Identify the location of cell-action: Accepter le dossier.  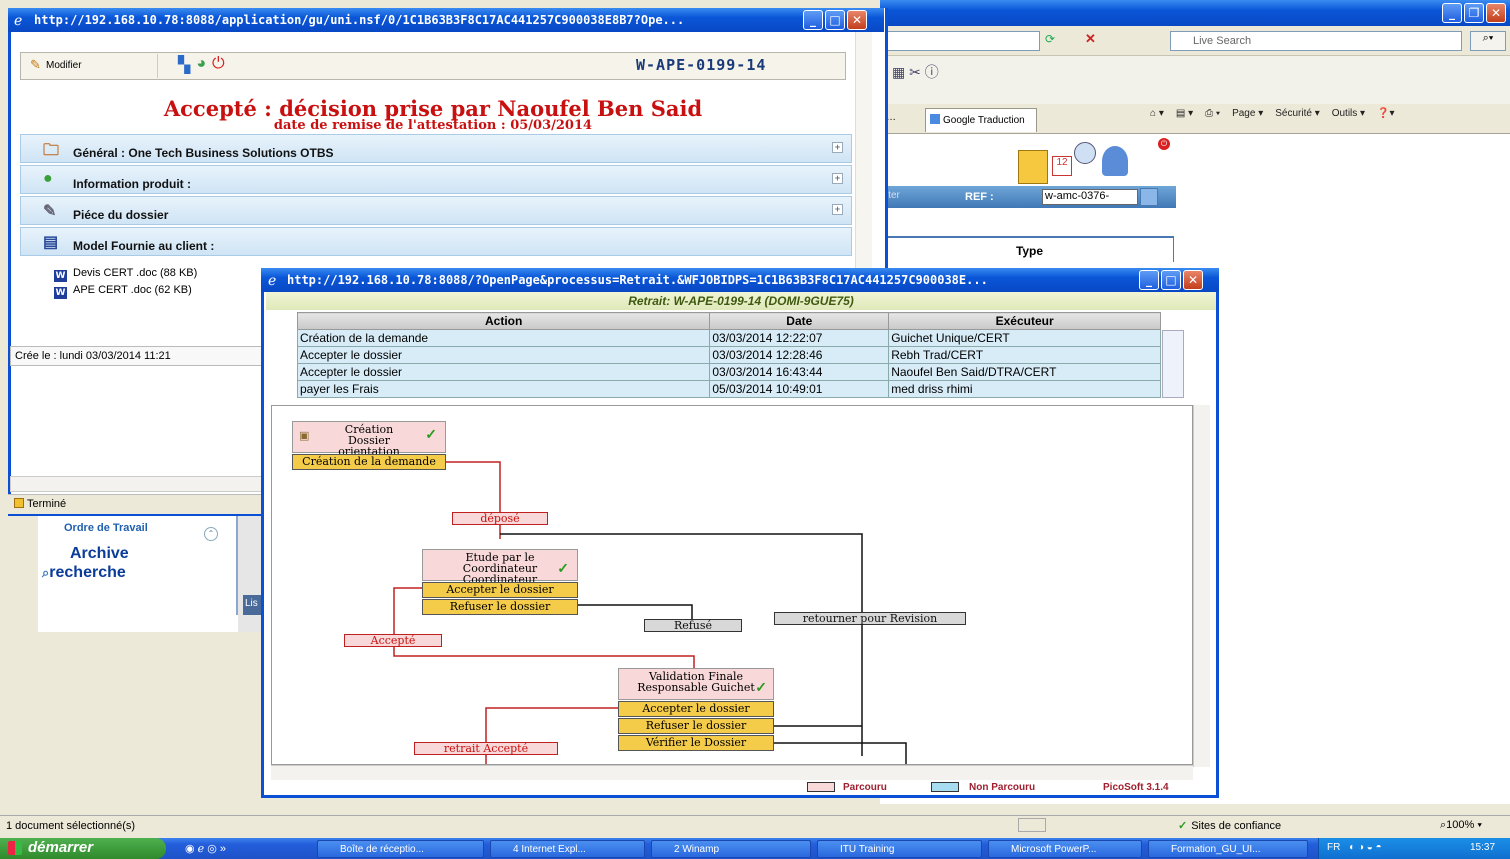
(503, 355).